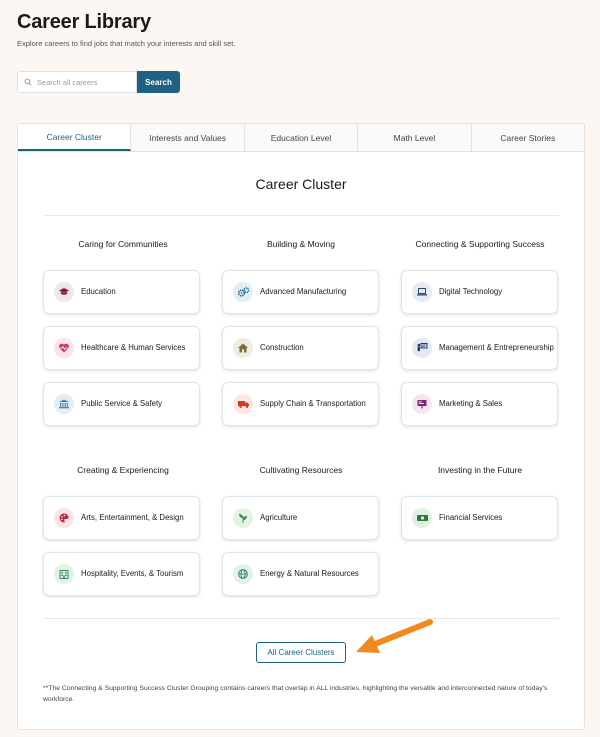  What do you see at coordinates (188, 137) in the screenshot?
I see `tab-interests-and-values: Interests and Values` at bounding box center [188, 137].